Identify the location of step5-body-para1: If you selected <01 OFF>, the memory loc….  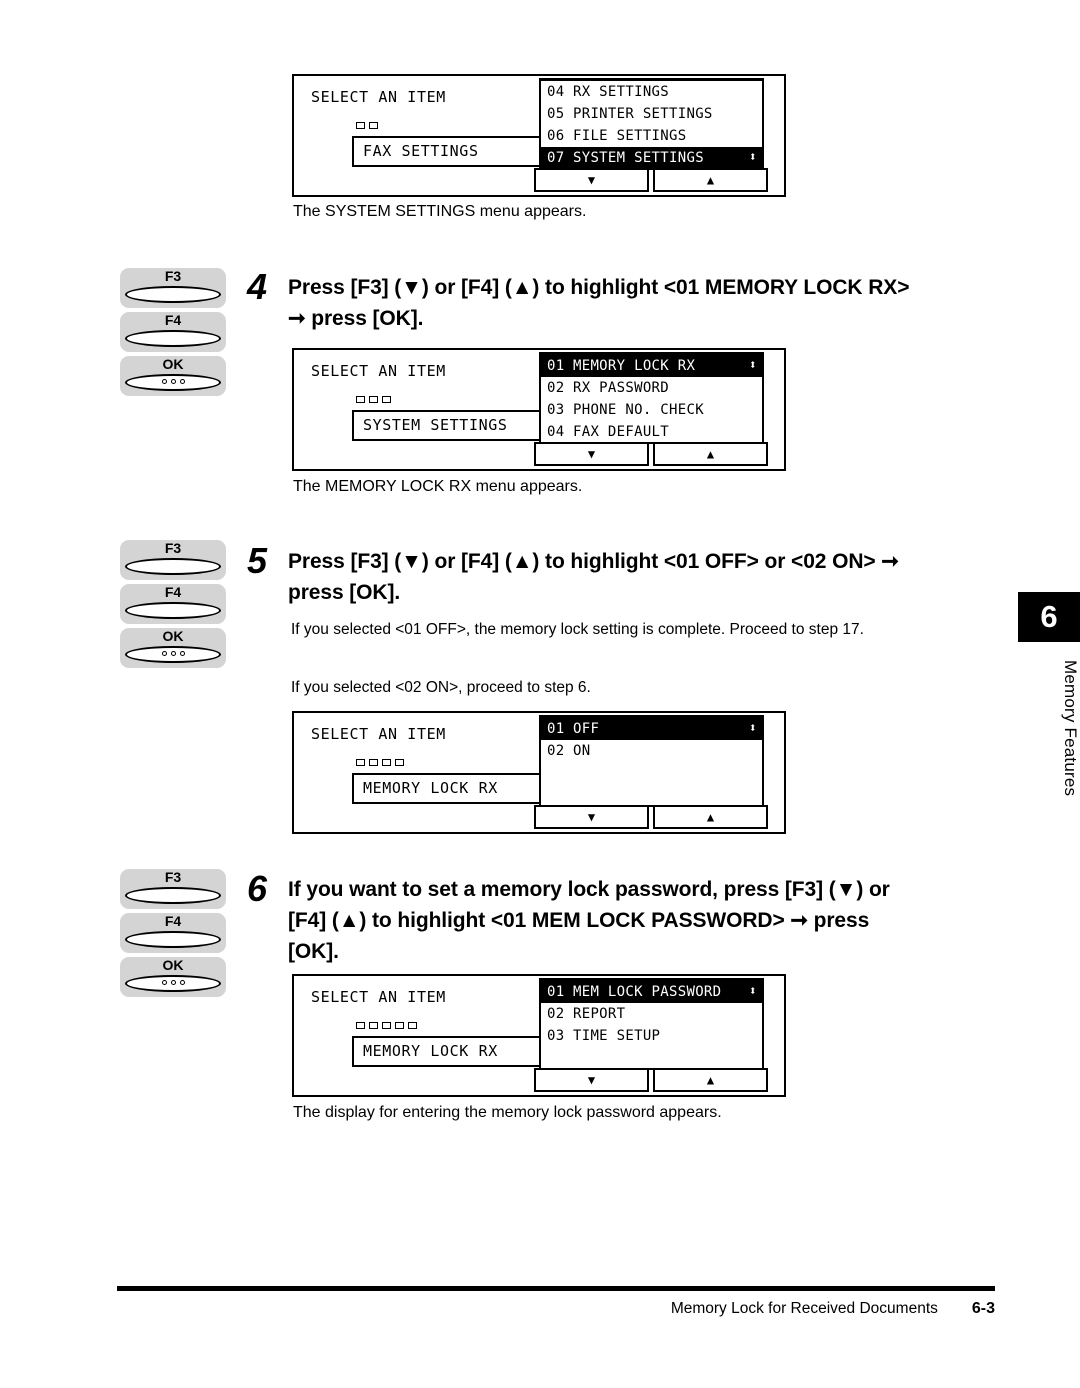
(577, 629).